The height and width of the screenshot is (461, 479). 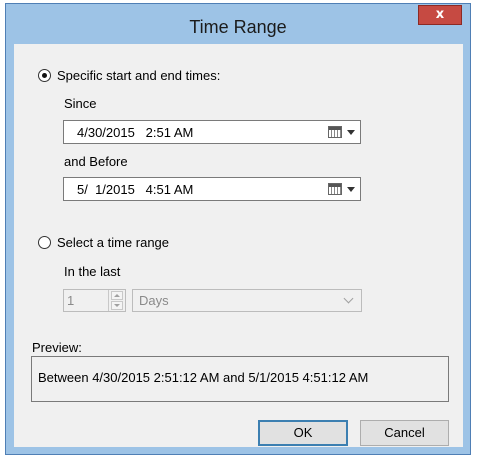 I want to click on preview-label: Preview:, so click(x=57, y=347).